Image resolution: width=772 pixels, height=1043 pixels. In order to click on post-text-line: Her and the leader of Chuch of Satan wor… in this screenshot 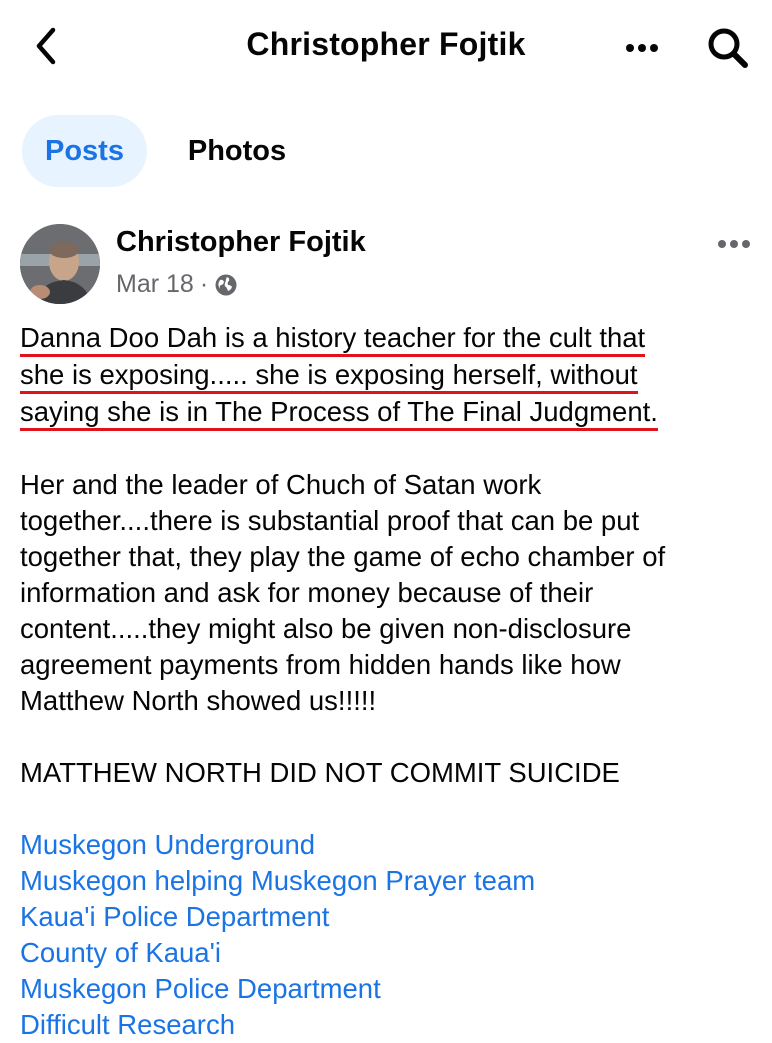, I will do `click(281, 484)`.